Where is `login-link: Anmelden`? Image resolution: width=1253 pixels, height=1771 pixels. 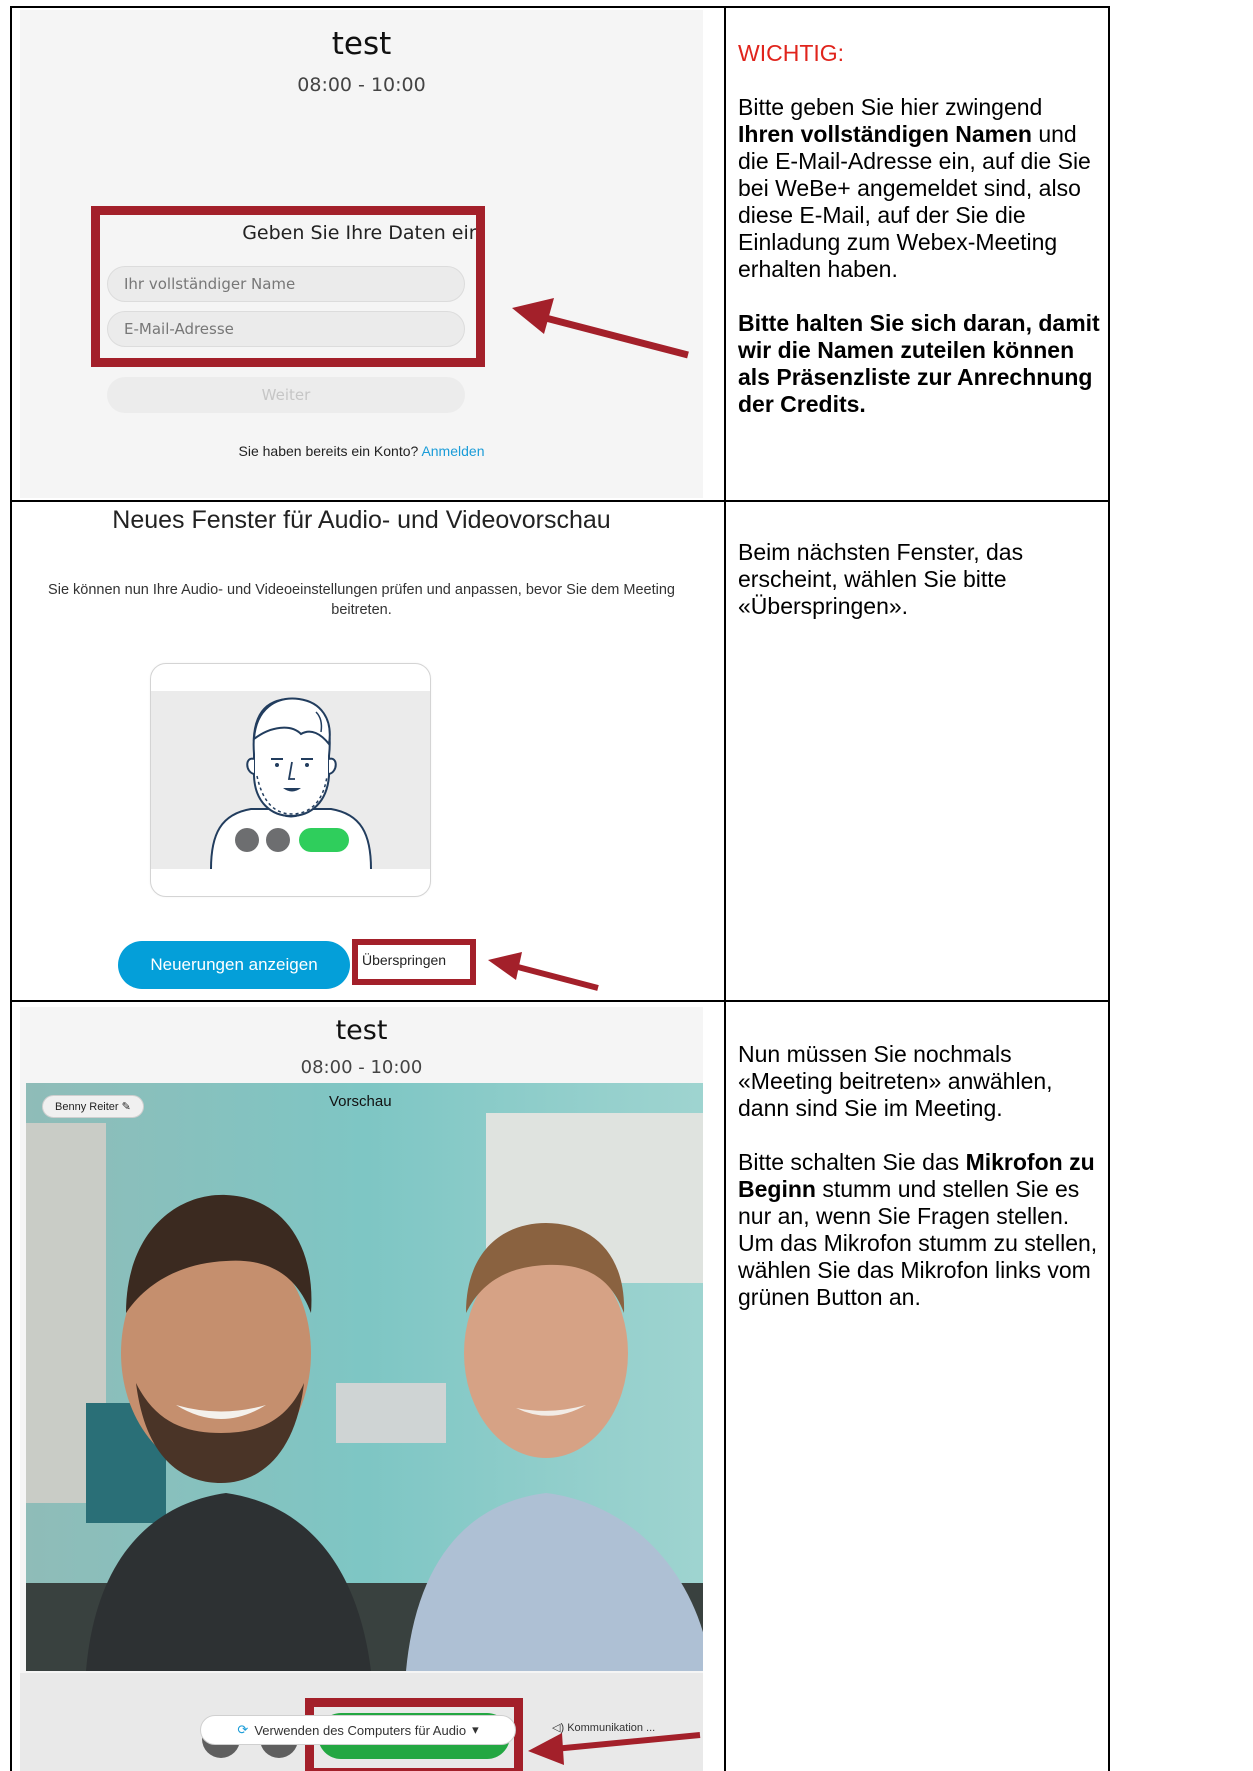
login-link: Anmelden is located at coordinates (452, 451).